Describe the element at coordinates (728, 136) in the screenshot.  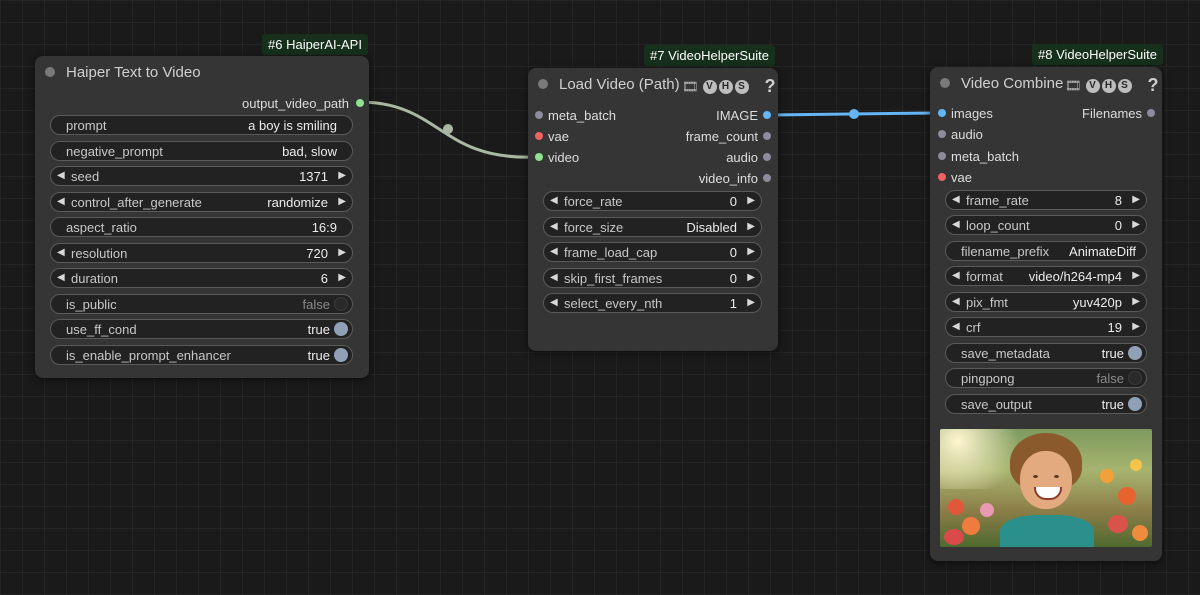
I see `output-slot-frame-count: frame_count` at that location.